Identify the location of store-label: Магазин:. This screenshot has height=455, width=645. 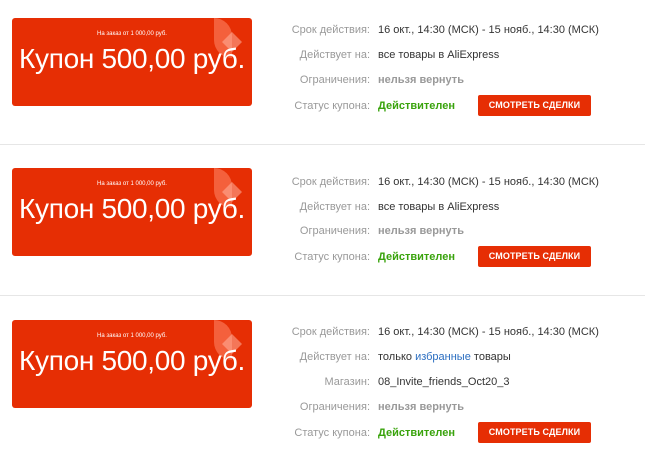
(347, 382).